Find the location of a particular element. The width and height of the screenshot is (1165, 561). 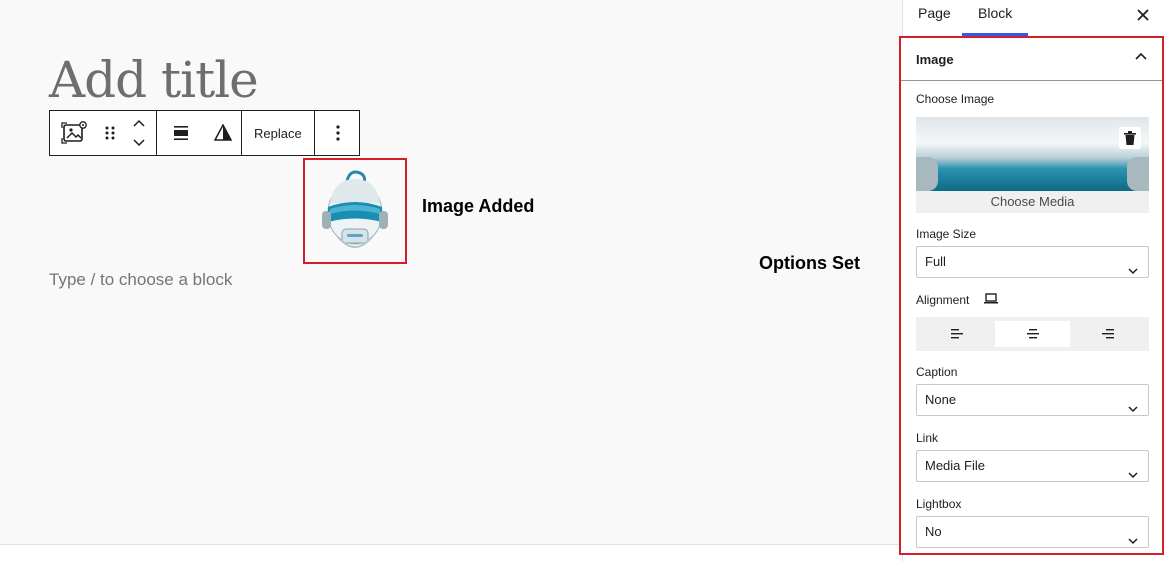

alignment-label: Alignment is located at coordinates (957, 300).